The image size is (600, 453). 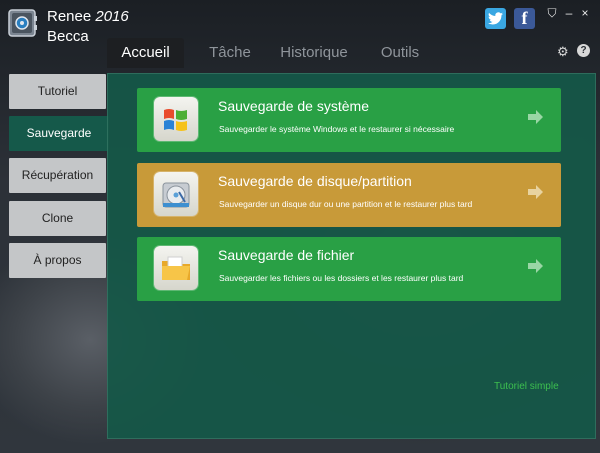 I want to click on sidebar-item-a-propos: À propos, so click(x=57, y=260).